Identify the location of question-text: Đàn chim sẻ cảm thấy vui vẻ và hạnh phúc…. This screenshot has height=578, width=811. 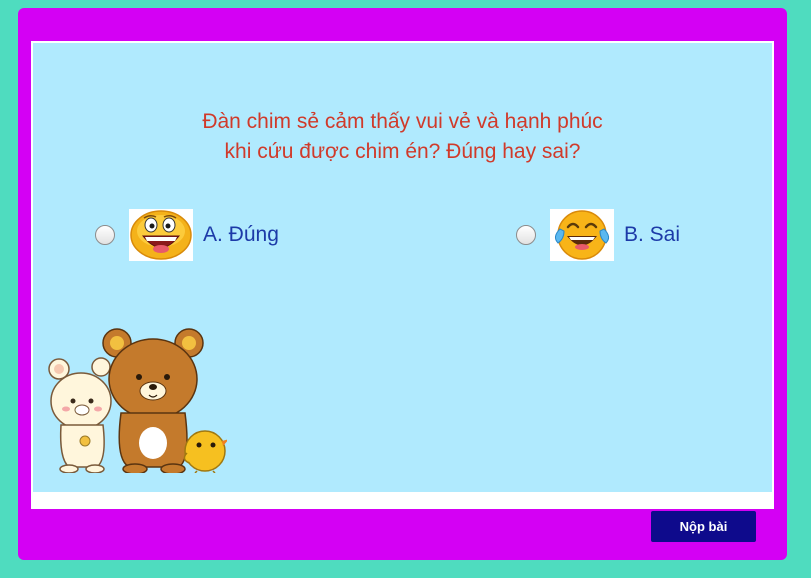
(402, 137).